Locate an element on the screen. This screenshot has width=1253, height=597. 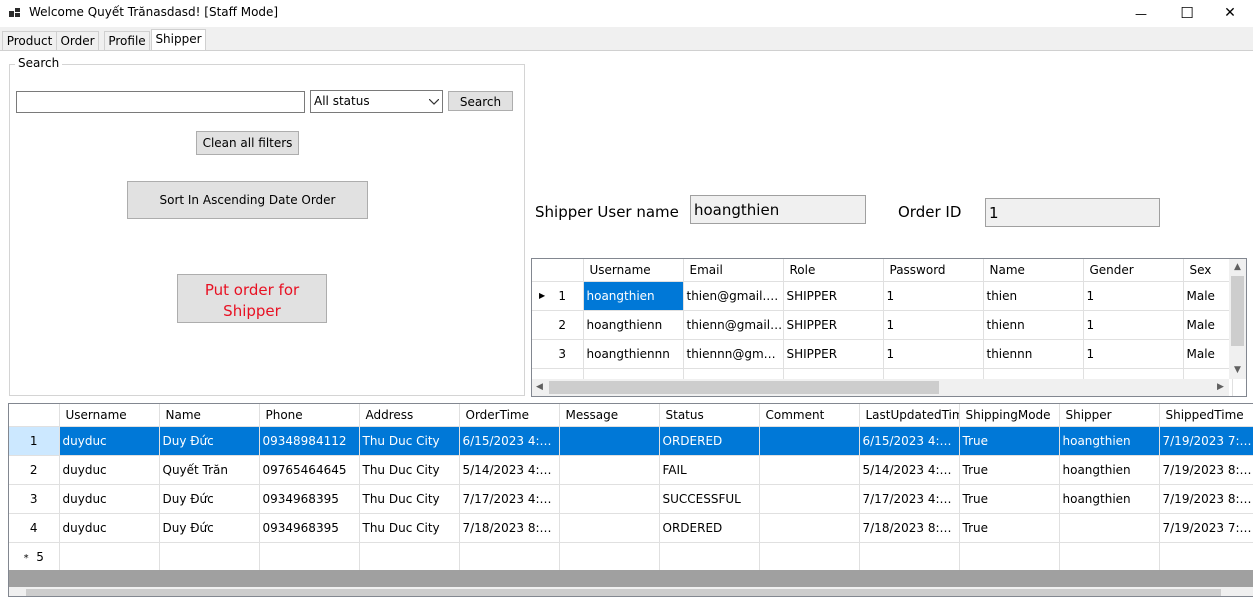
hscroll-thumb is located at coordinates (744, 387).